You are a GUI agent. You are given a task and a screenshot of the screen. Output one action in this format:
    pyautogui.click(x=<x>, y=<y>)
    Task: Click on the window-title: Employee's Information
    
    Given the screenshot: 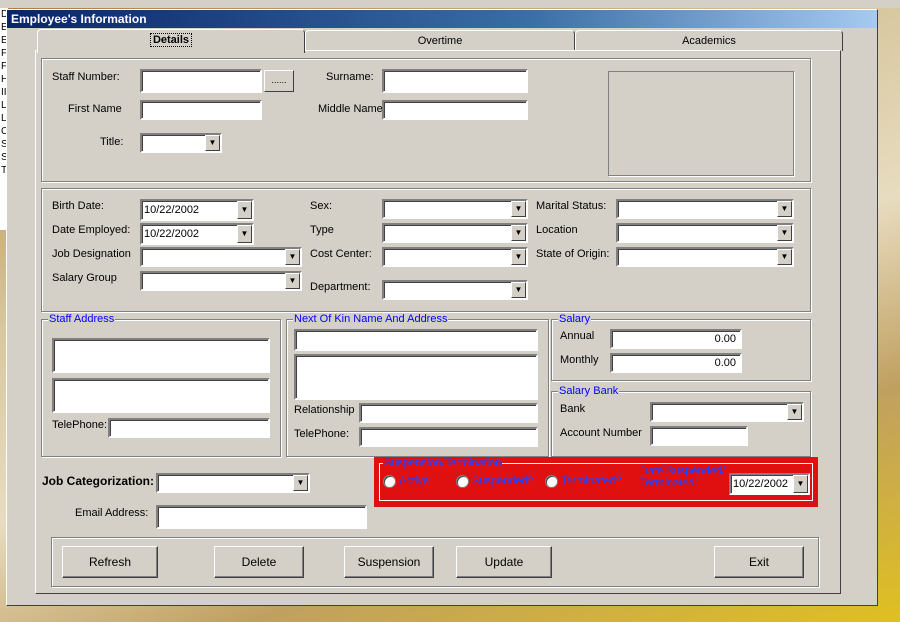 What is the action you would take?
    pyautogui.click(x=442, y=19)
    